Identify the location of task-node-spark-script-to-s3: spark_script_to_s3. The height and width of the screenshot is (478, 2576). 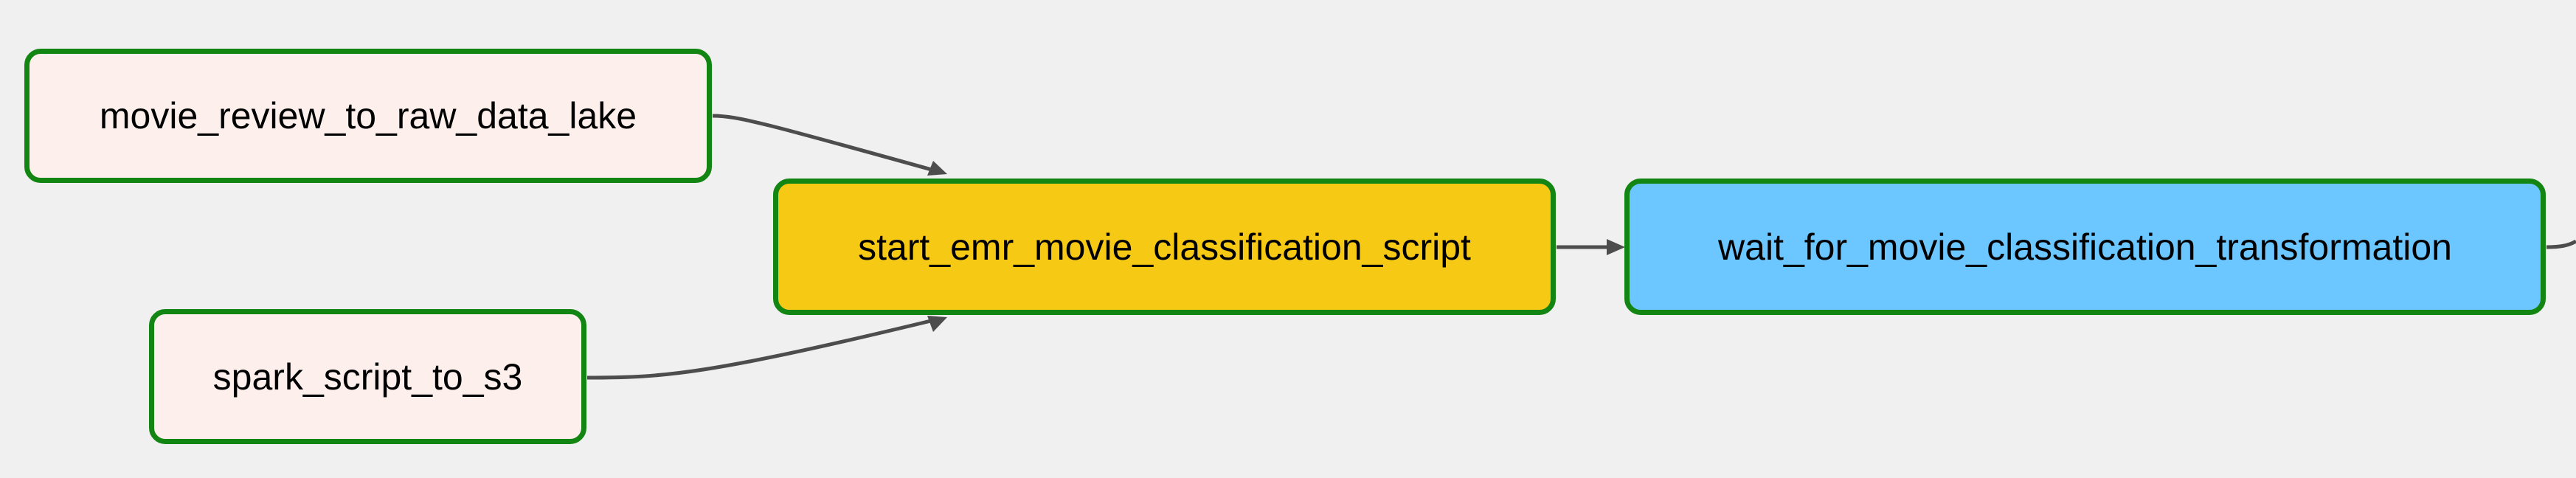
(368, 376).